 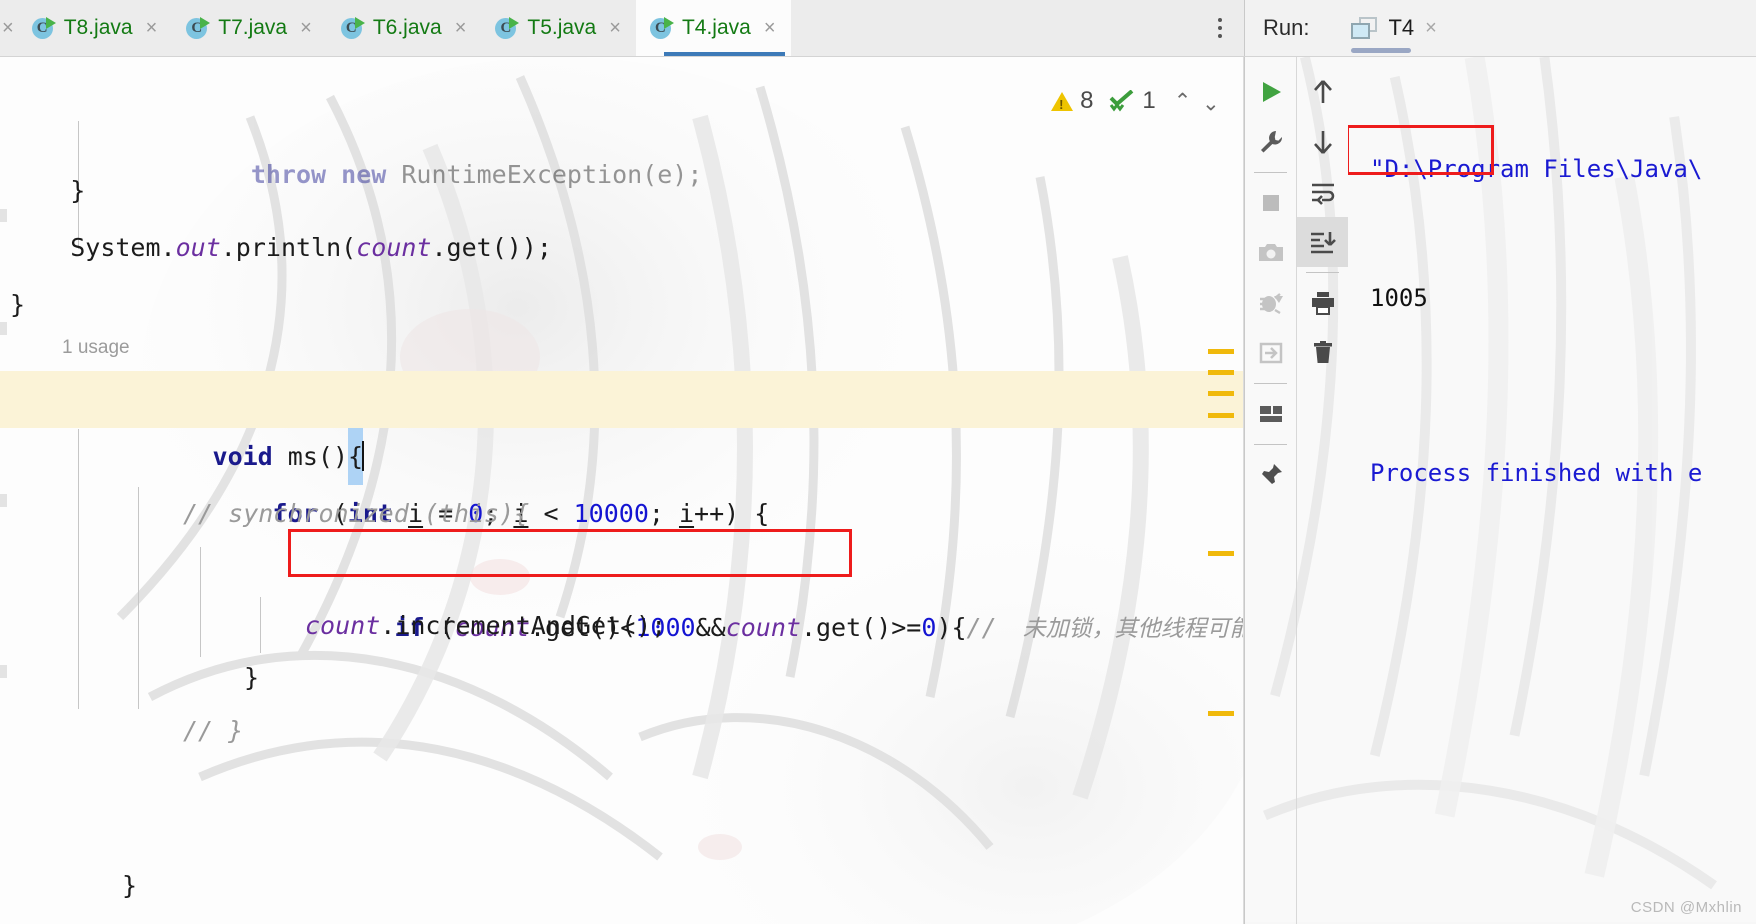 I want to click on editor-tab-t5: C T5.java ×, so click(x=558, y=28).